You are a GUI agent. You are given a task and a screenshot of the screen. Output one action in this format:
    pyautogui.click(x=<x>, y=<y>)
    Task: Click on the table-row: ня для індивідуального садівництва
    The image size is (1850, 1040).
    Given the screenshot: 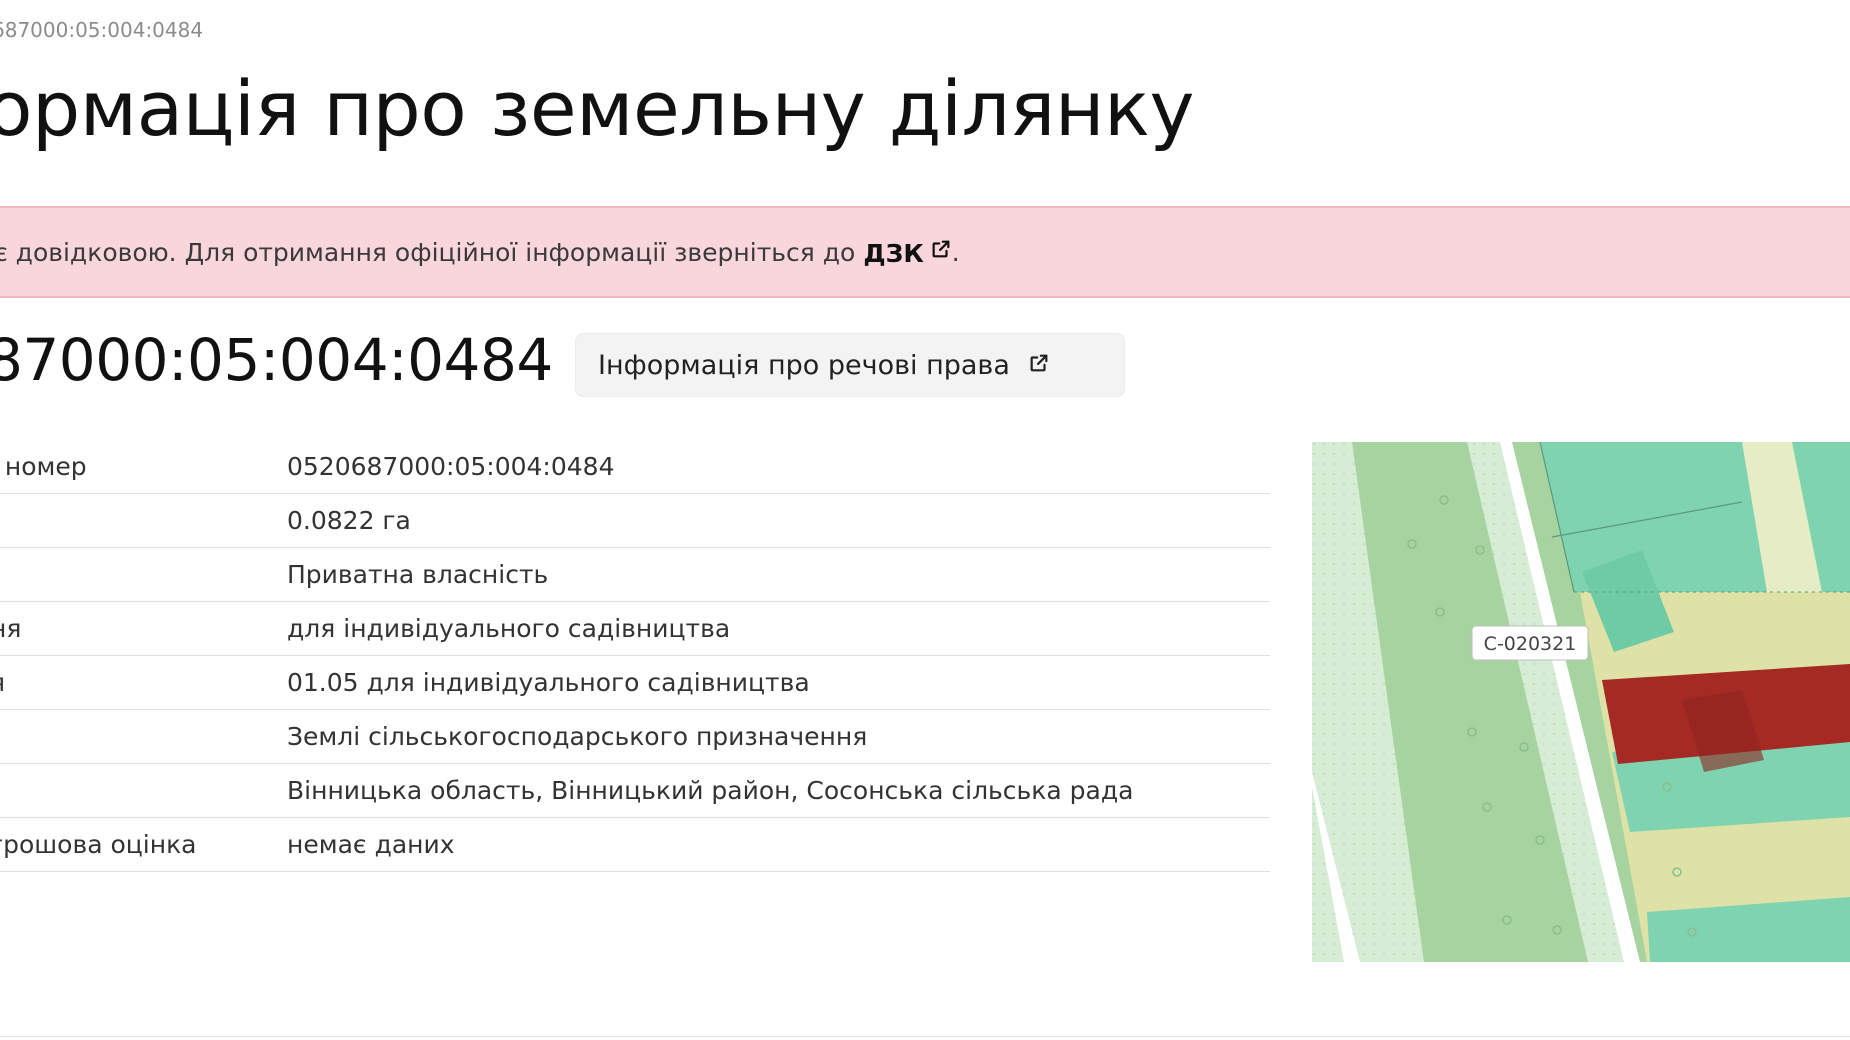 What is the action you would take?
    pyautogui.click(x=635, y=628)
    